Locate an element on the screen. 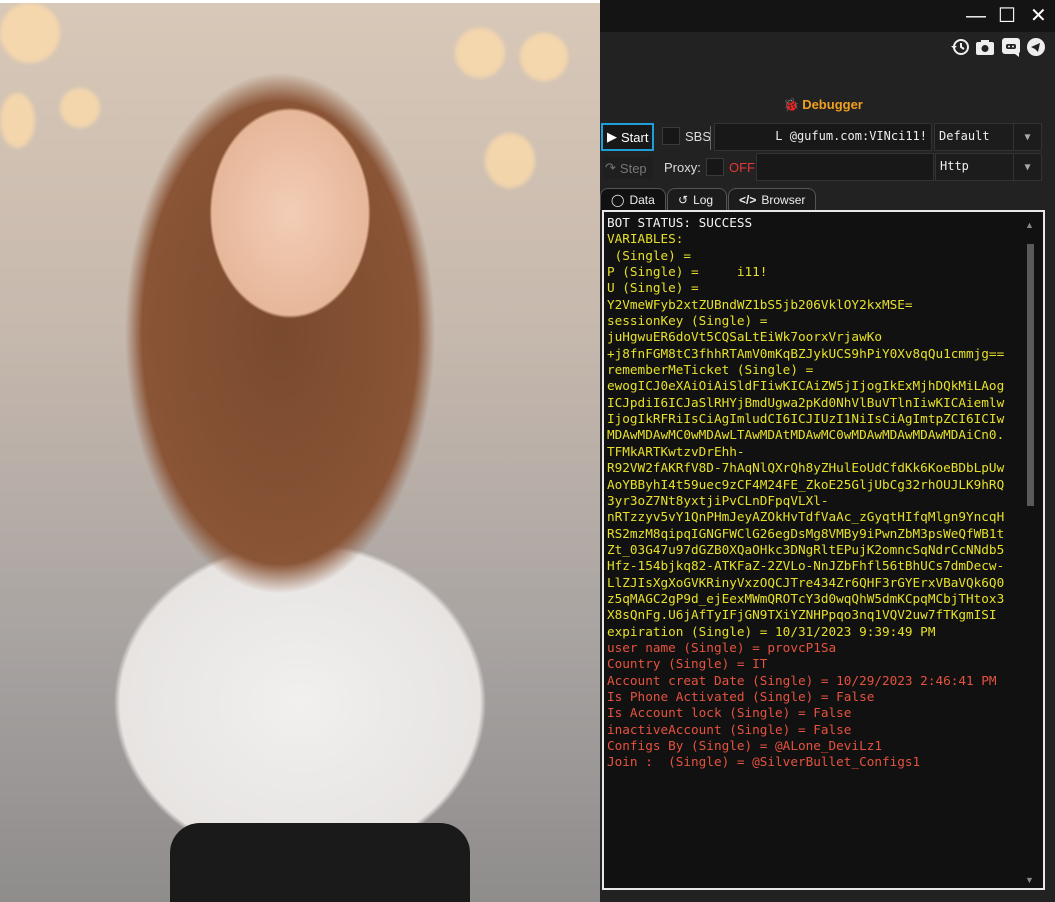  proxy-checkbox is located at coordinates (715, 167).